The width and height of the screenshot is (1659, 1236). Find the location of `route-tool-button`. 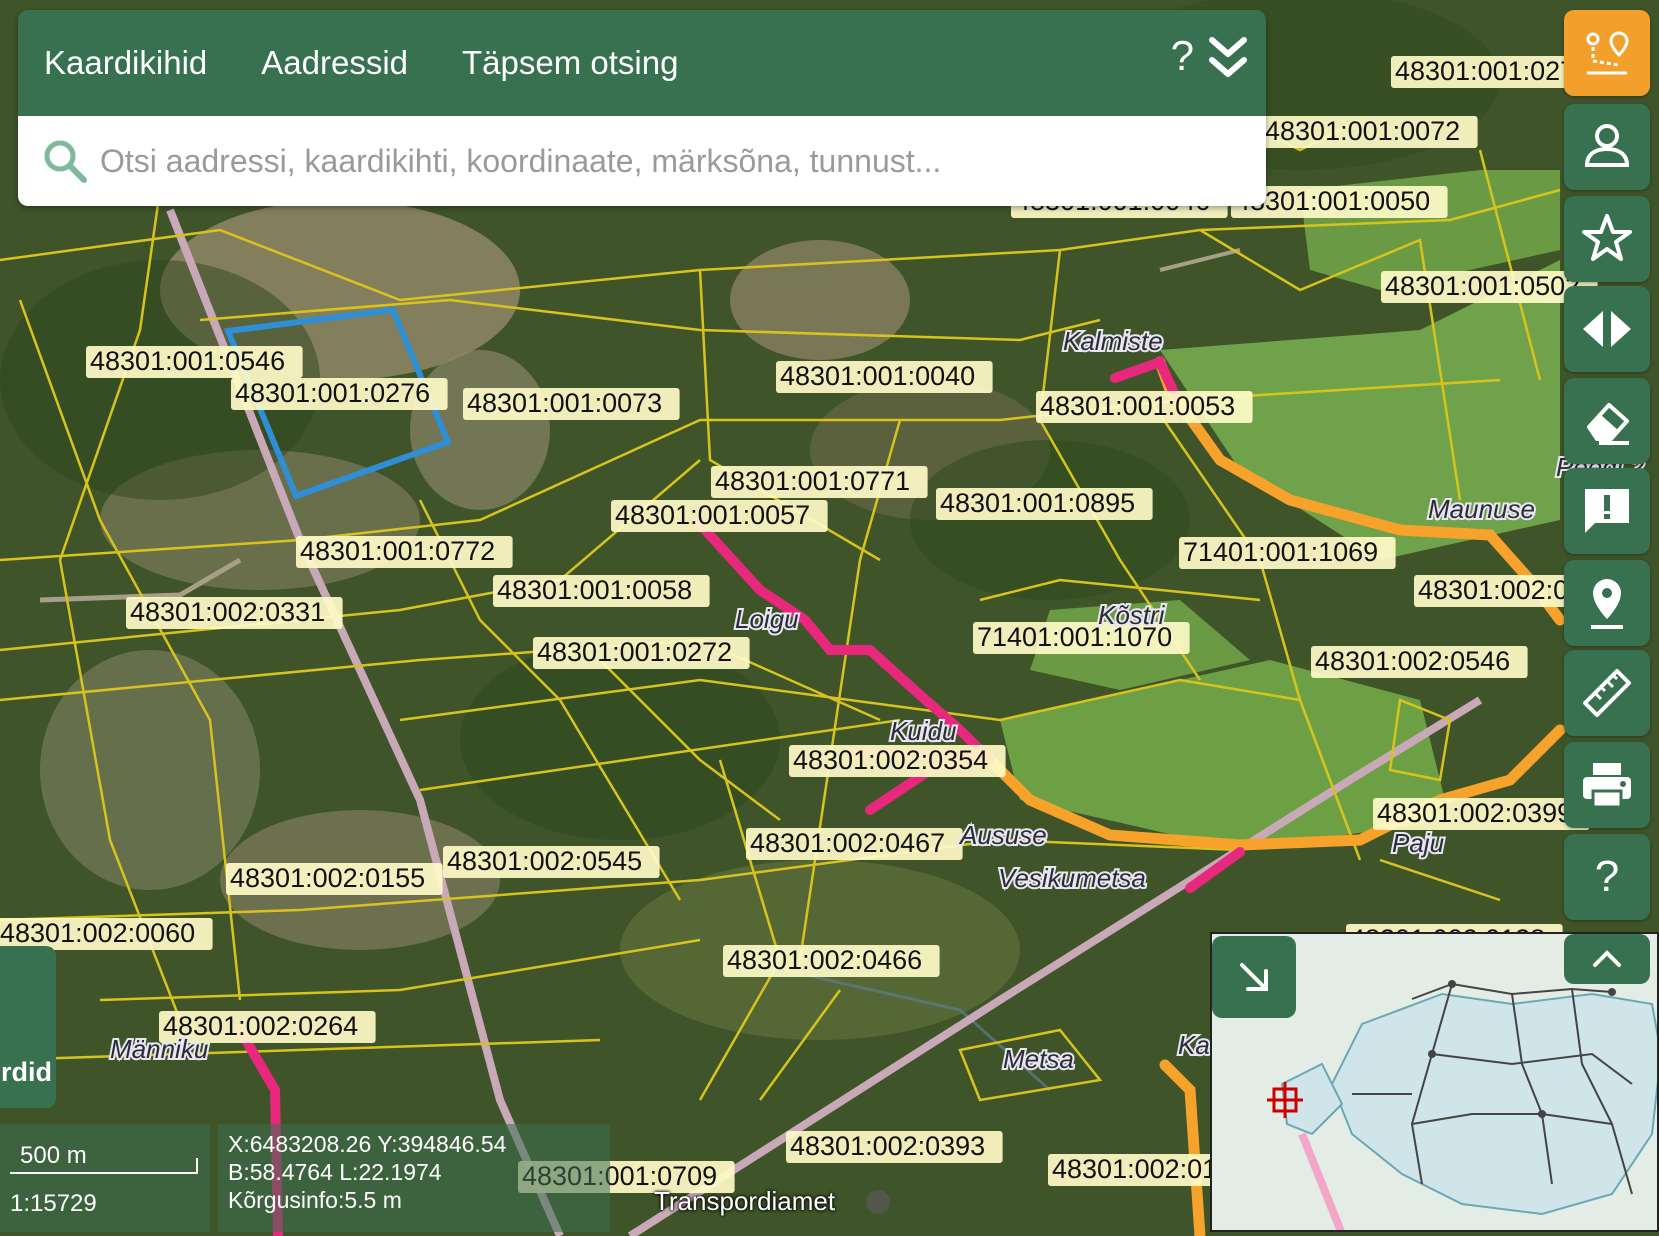

route-tool-button is located at coordinates (1607, 53).